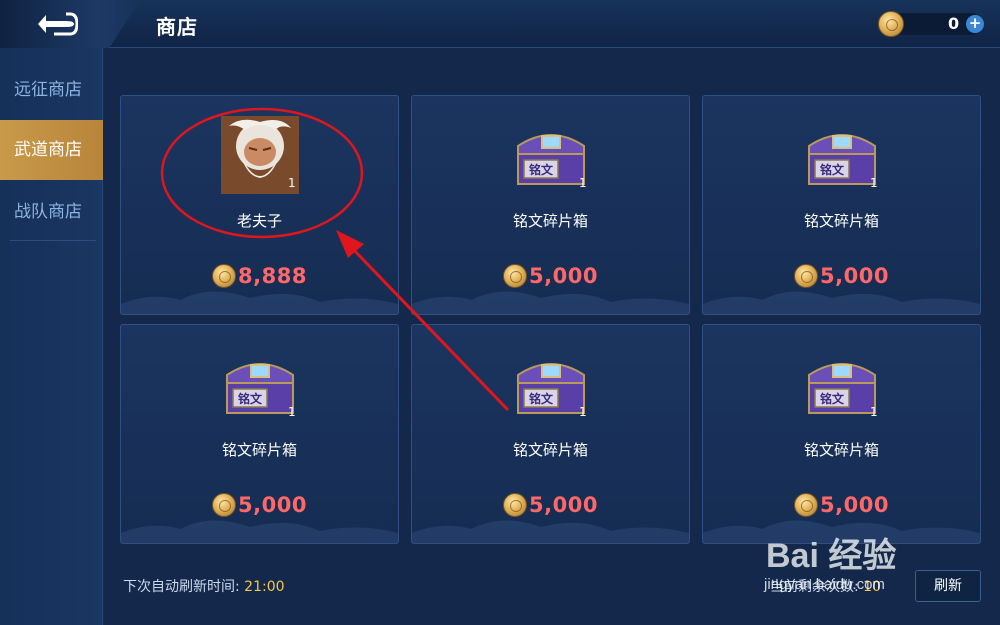  I want to click on top-bar: 商店 0 +, so click(500, 24).